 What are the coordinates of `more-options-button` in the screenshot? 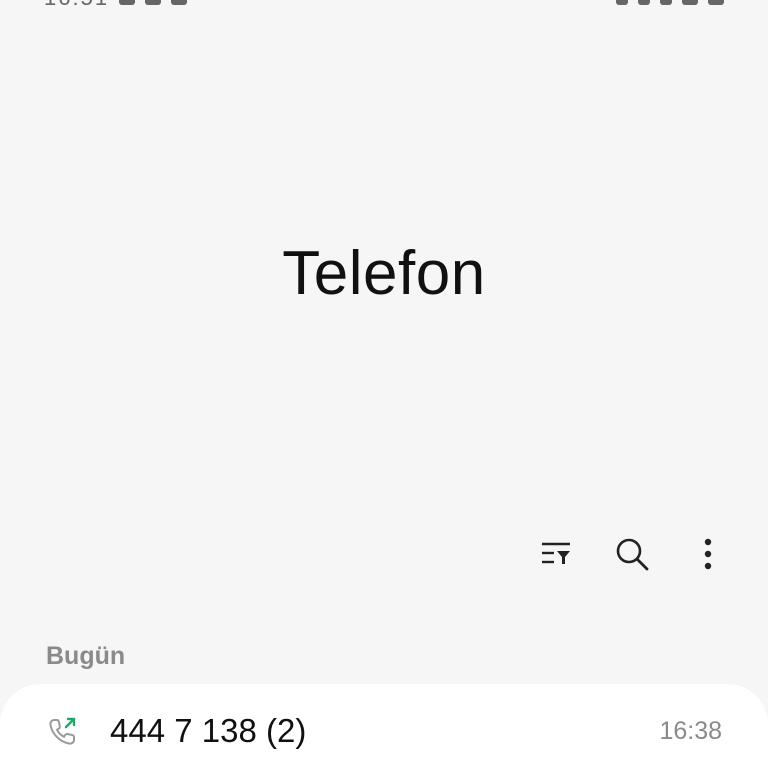 It's located at (708, 554).